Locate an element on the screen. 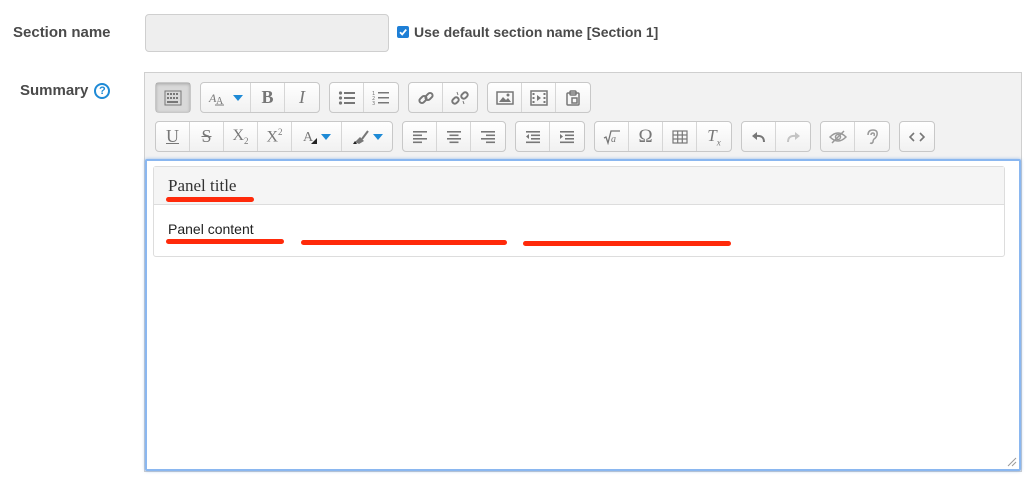  underline-icon: U is located at coordinates (173, 136).